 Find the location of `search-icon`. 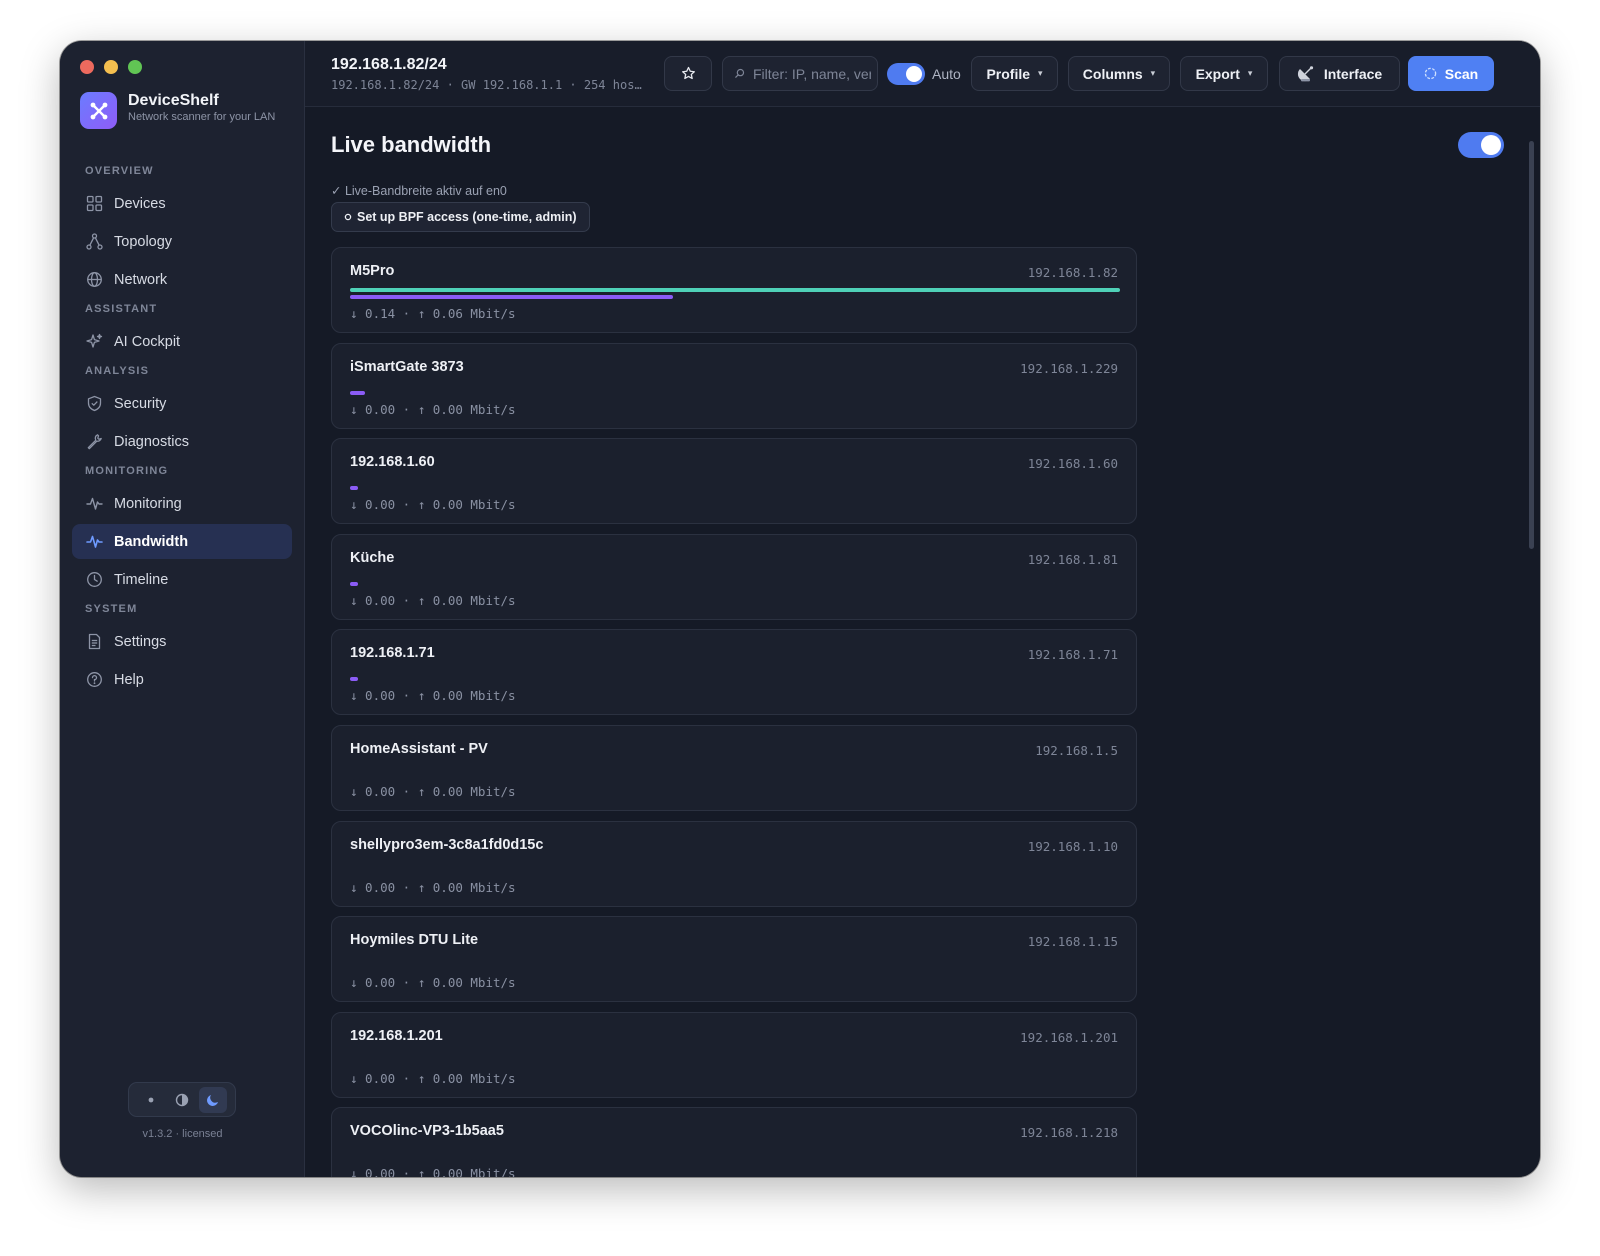

search-icon is located at coordinates (740, 73).